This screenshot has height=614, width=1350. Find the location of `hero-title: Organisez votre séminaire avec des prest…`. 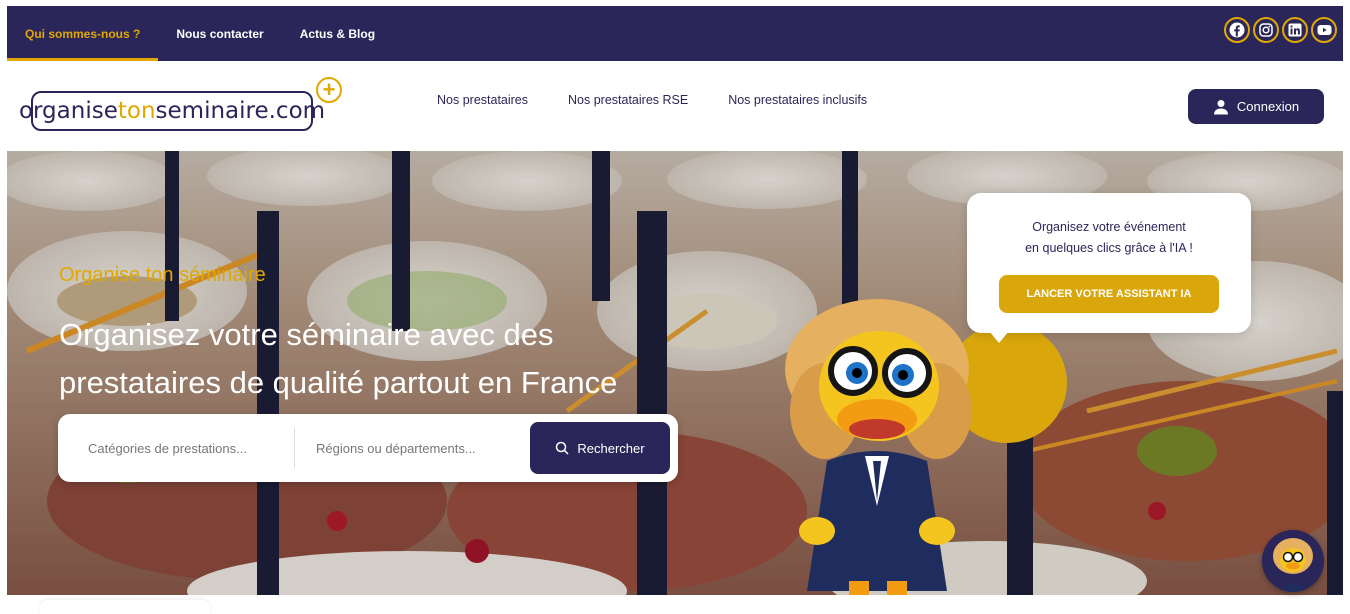

hero-title: Organisez votre séminaire avec des prest… is located at coordinates (338, 358).